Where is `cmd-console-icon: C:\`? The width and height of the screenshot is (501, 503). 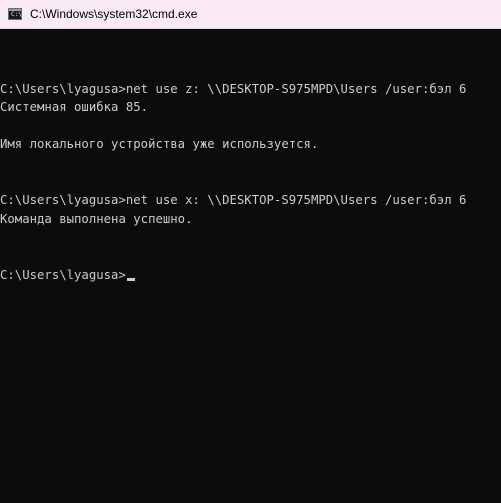
cmd-console-icon: C:\ is located at coordinates (15, 14).